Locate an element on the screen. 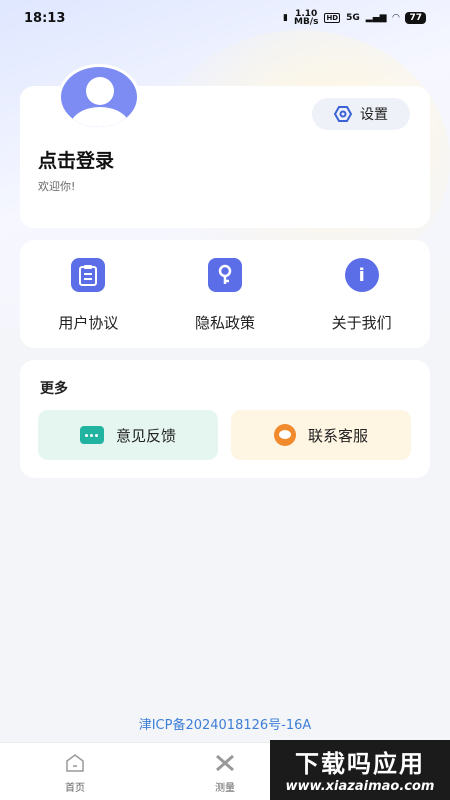  signal-label: 5G is located at coordinates (353, 18).